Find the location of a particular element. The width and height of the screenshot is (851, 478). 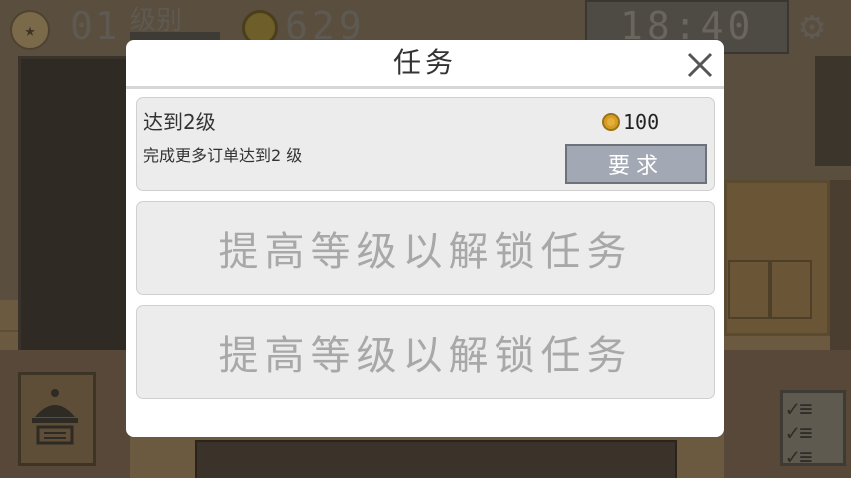

service-bell-icon is located at coordinates (55, 417).